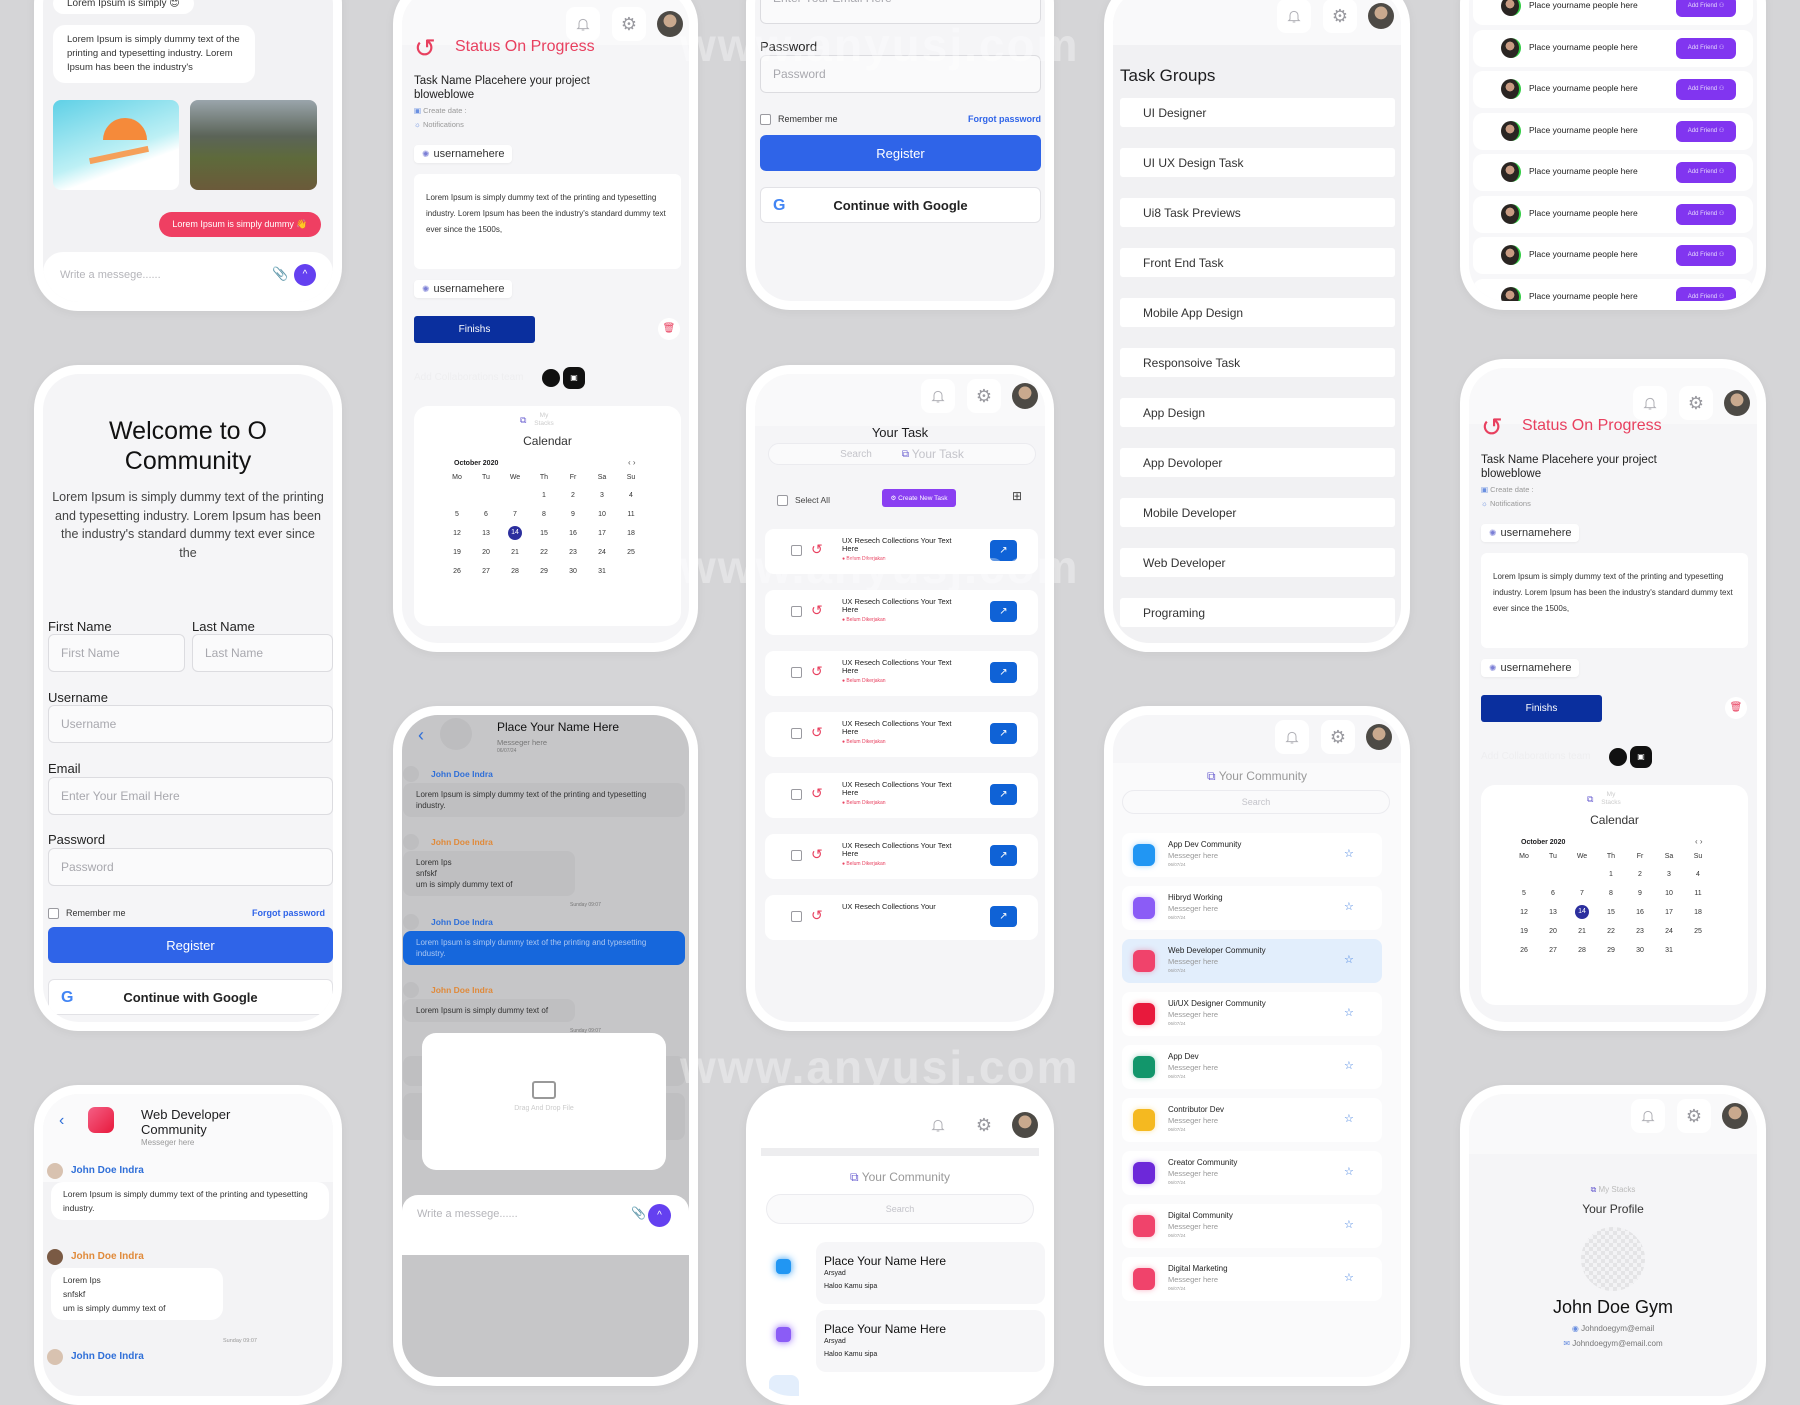 The image size is (1800, 1405). What do you see at coordinates (1257, 212) in the screenshot?
I see `task-group-item: Ui8 Task Previews` at bounding box center [1257, 212].